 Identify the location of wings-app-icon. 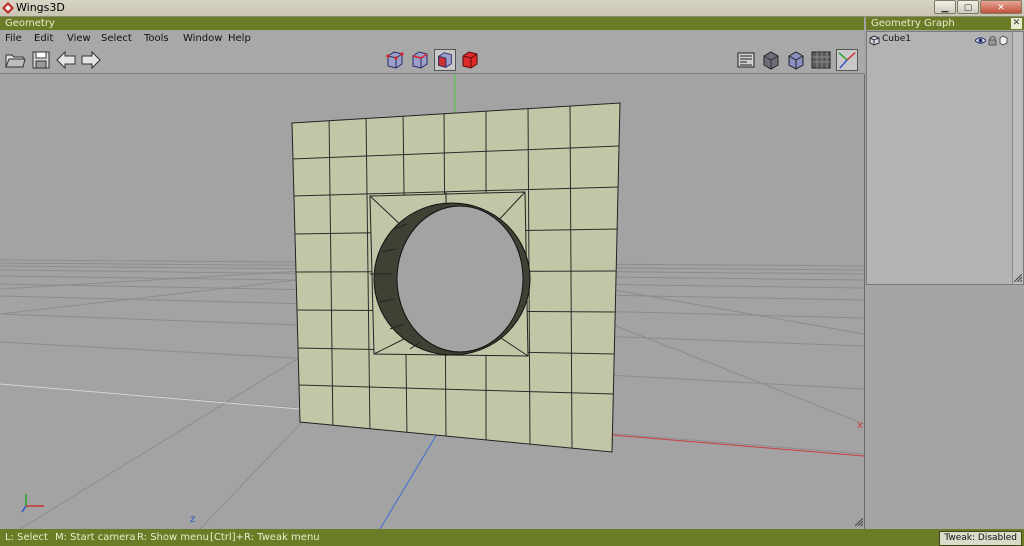
(8, 8).